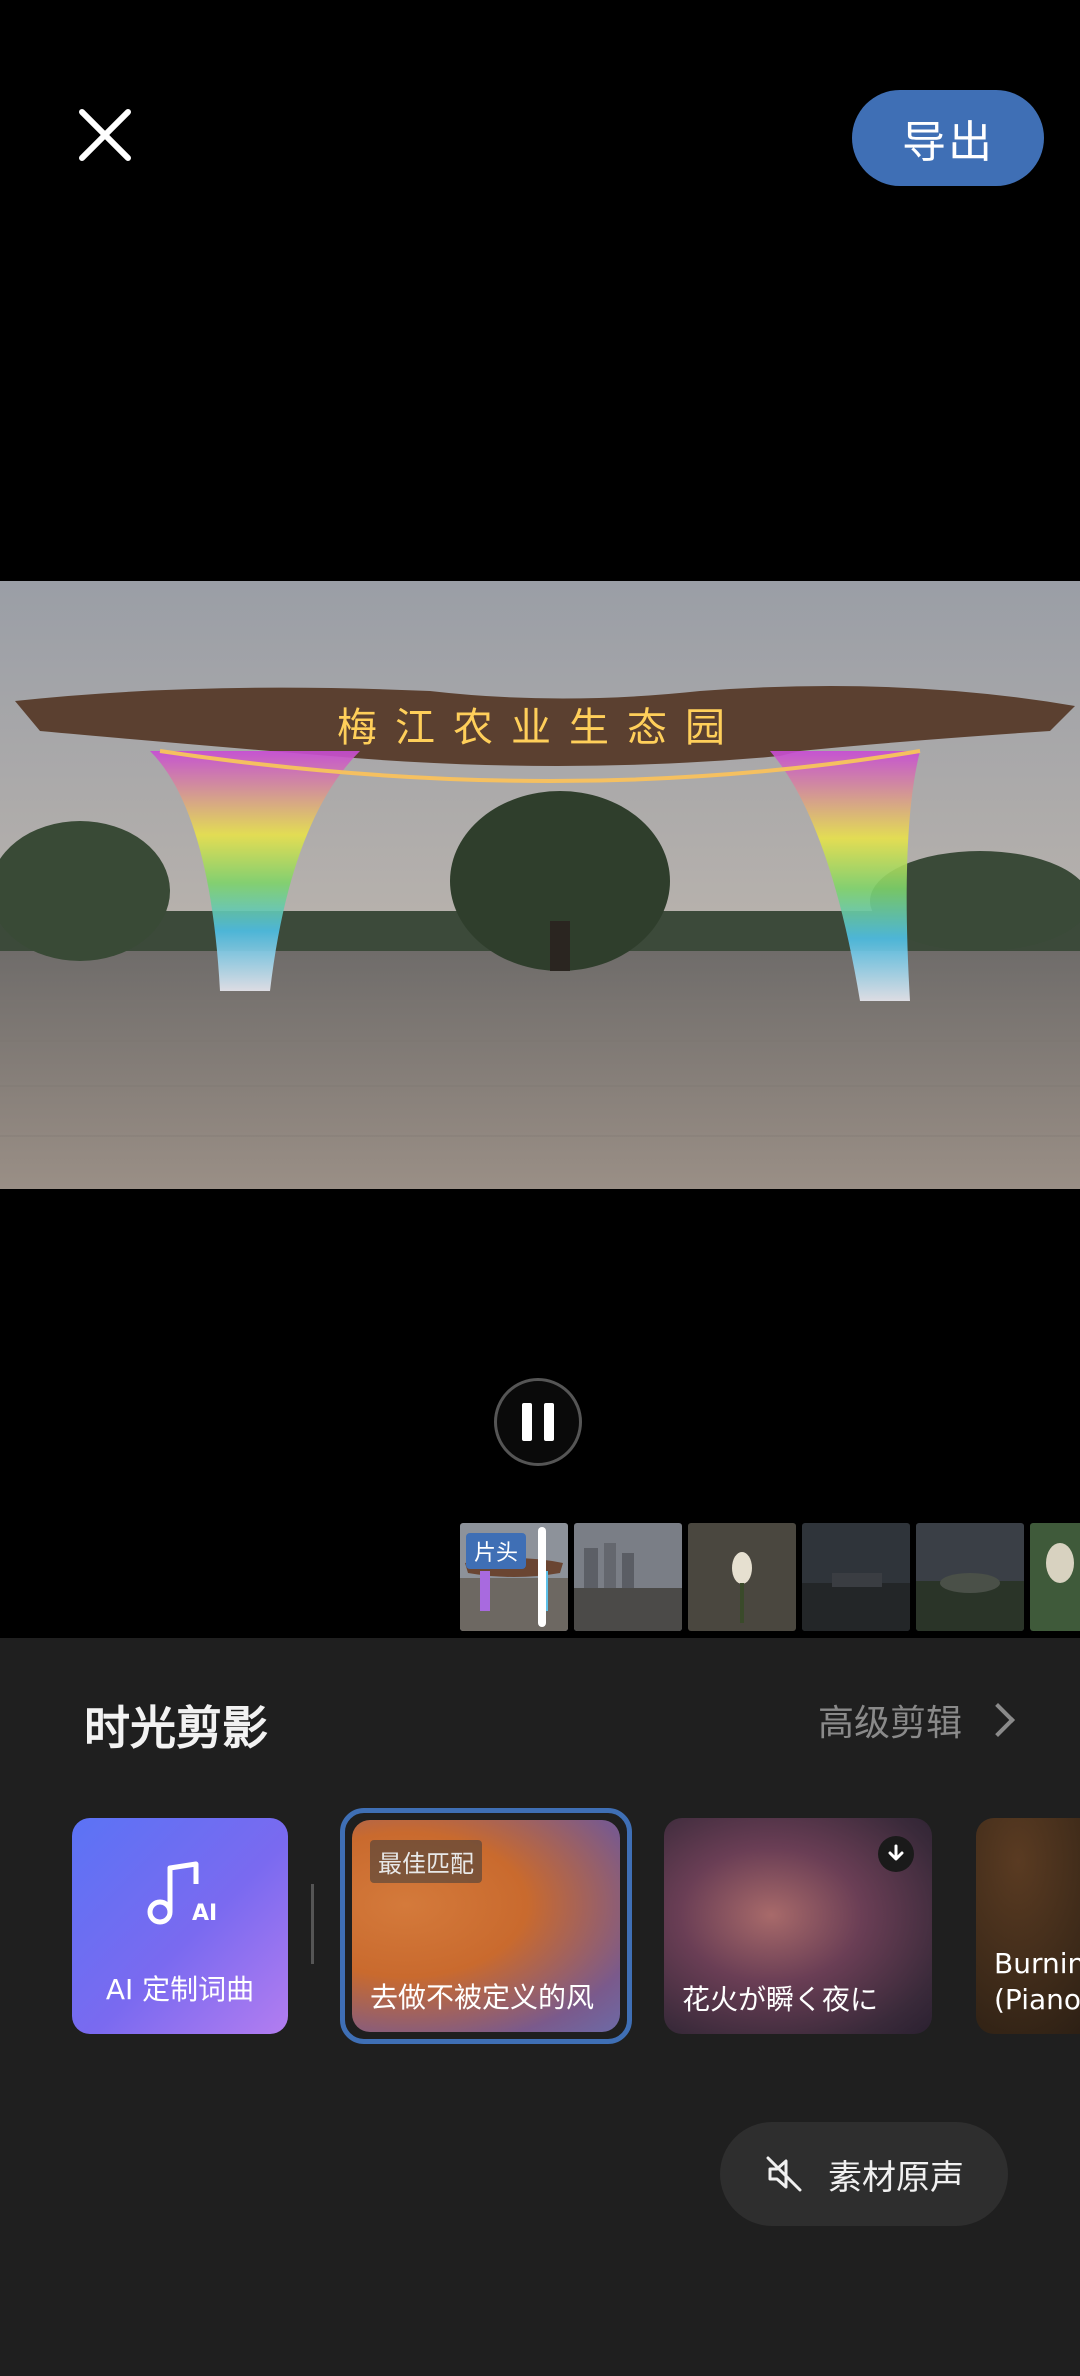 This screenshot has width=1080, height=2376. I want to click on download-icon, so click(896, 1854).